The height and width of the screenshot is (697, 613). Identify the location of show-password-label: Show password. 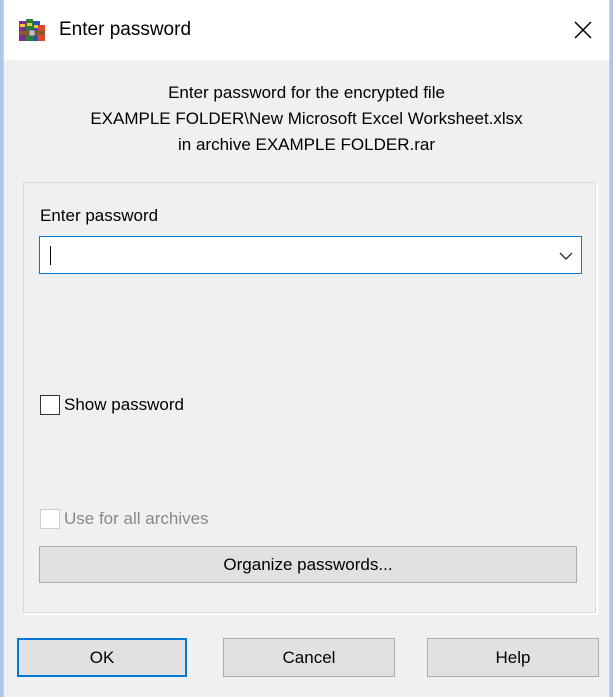
(124, 404).